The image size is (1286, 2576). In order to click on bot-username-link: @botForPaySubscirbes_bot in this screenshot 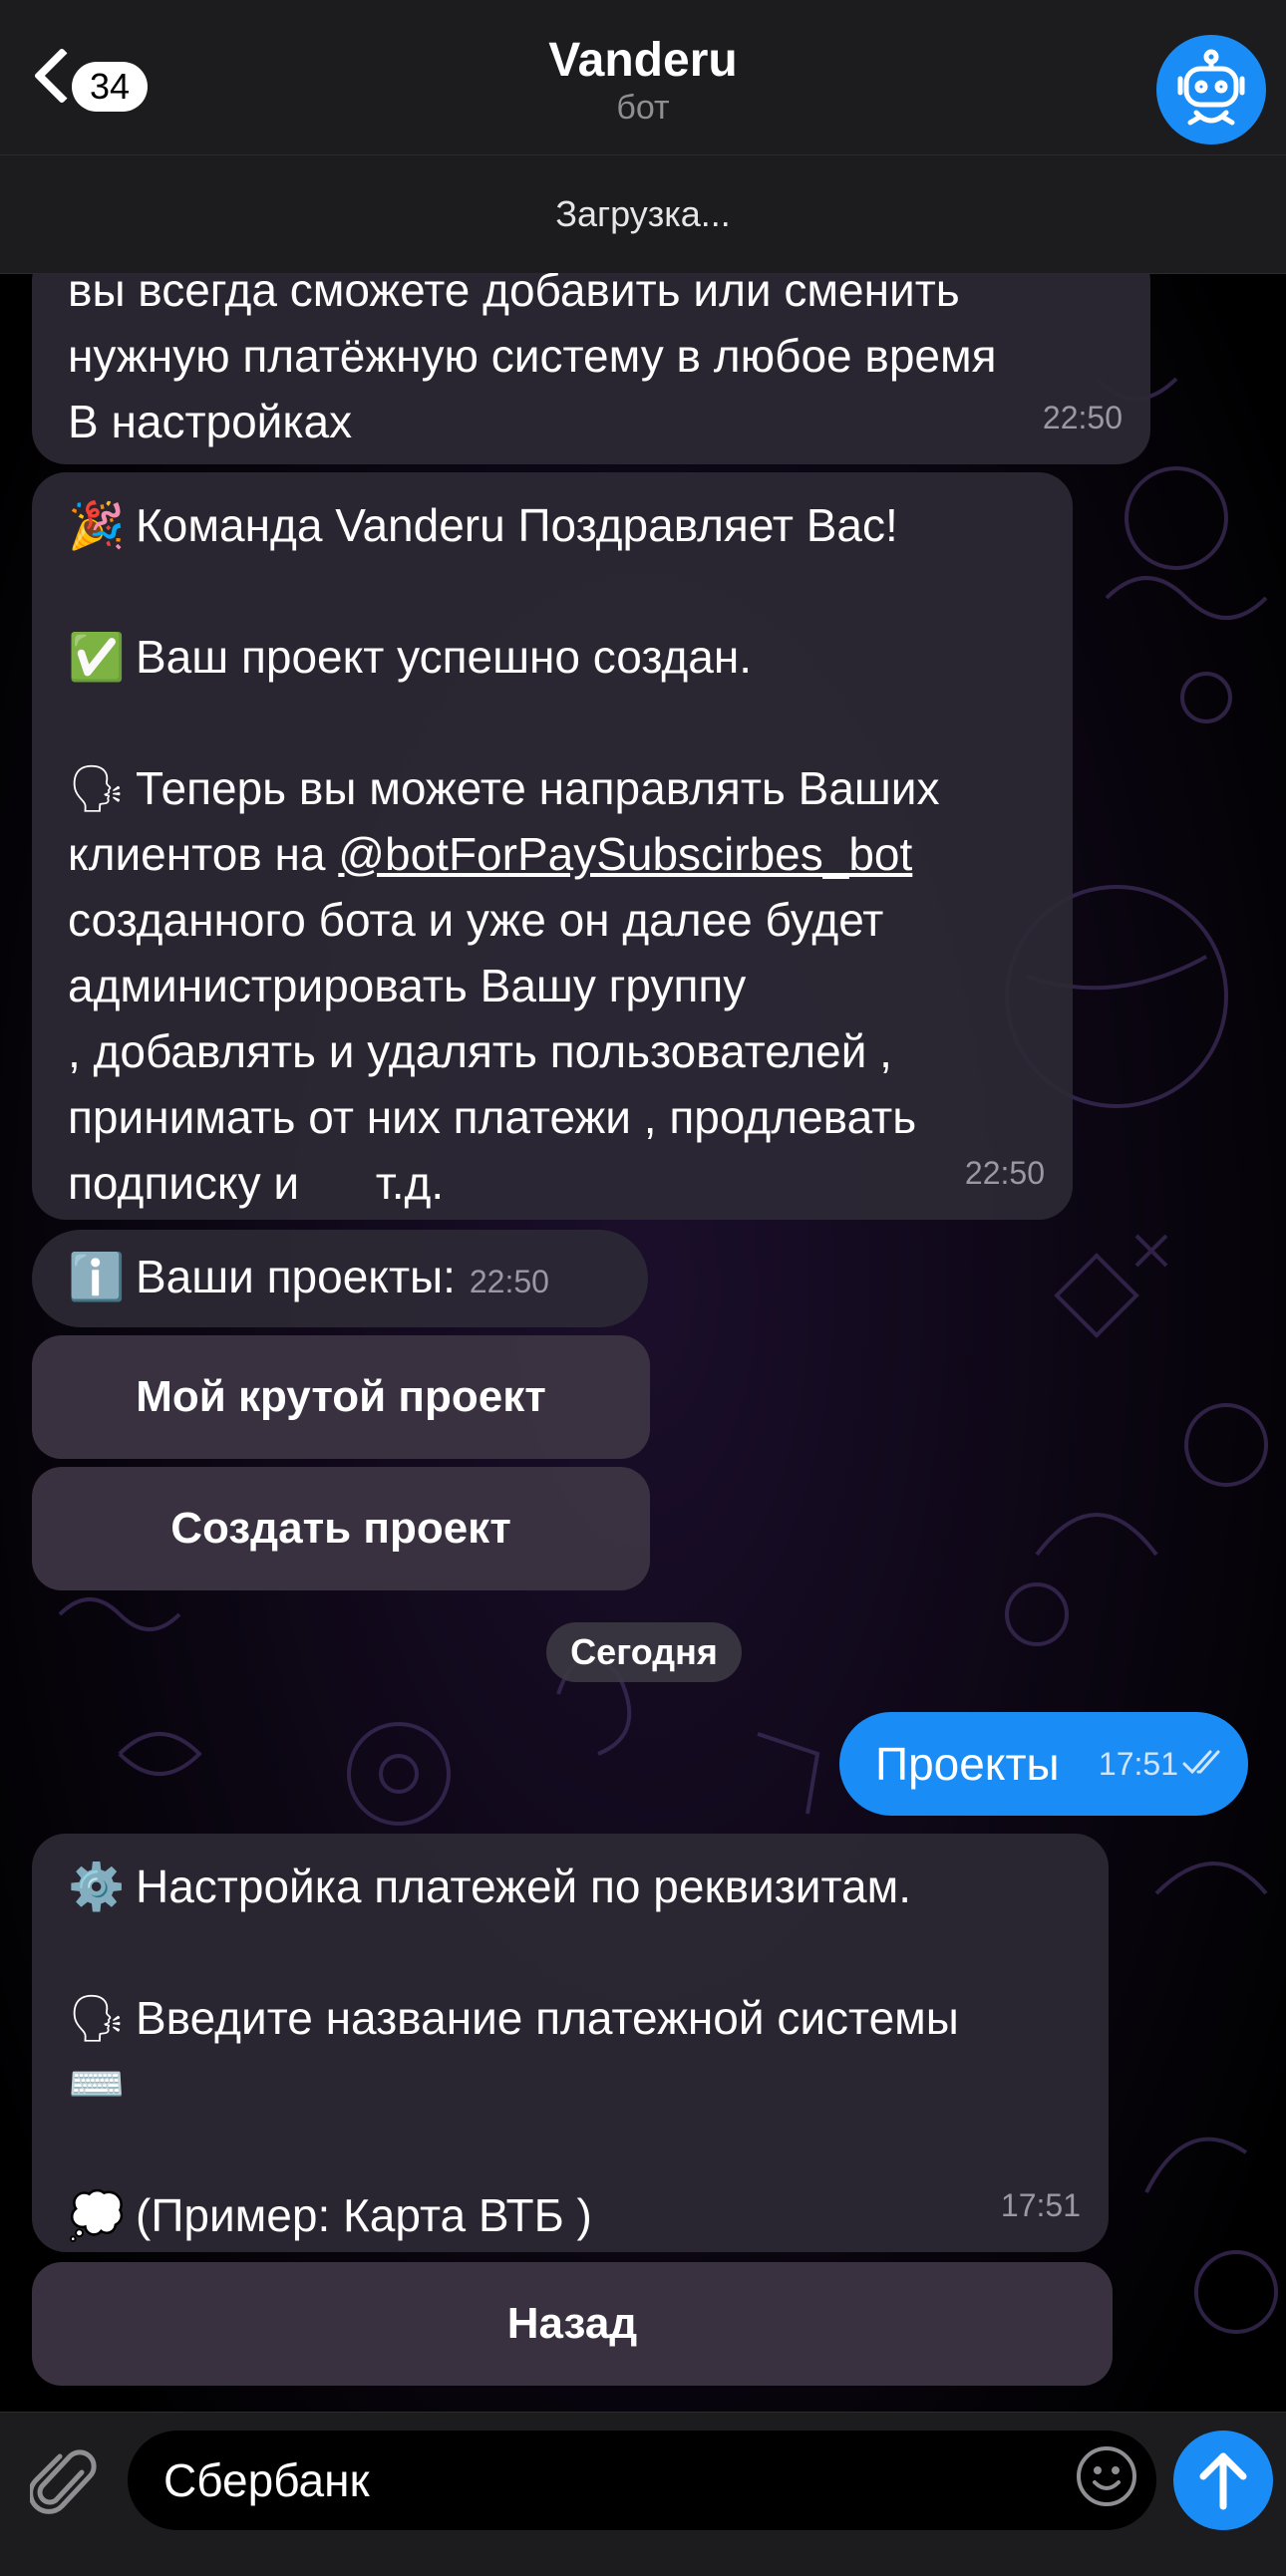, I will do `click(625, 854)`.